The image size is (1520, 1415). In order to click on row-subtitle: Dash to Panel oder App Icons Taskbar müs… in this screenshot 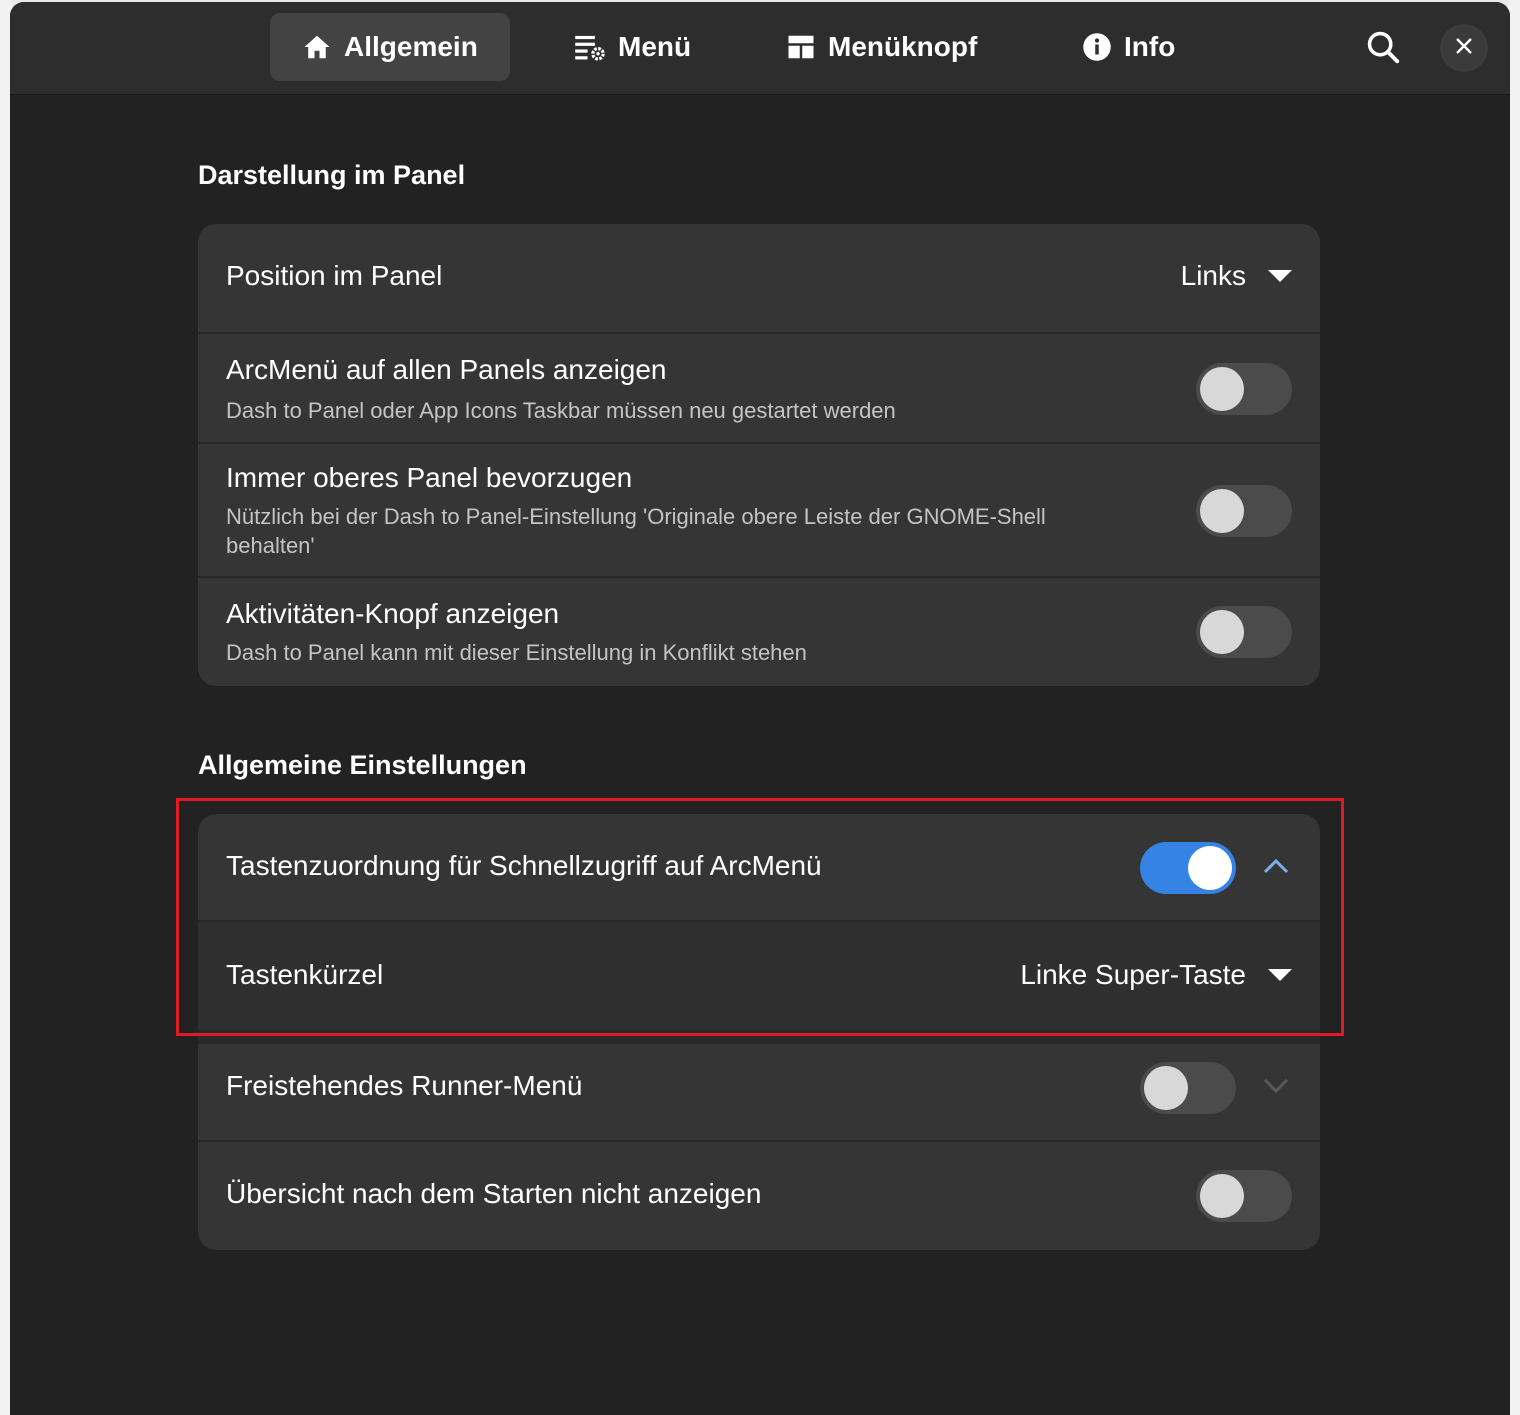, I will do `click(561, 410)`.